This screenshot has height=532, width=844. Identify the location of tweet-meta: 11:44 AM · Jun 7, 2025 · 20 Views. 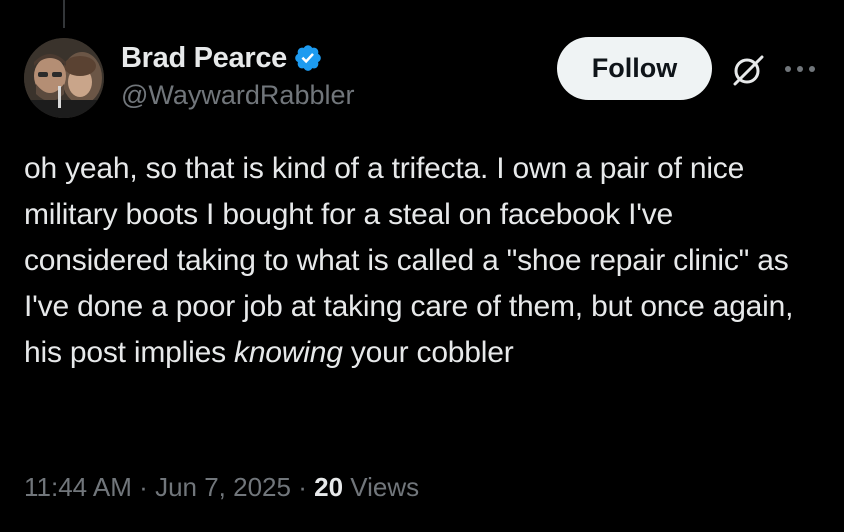
(221, 487).